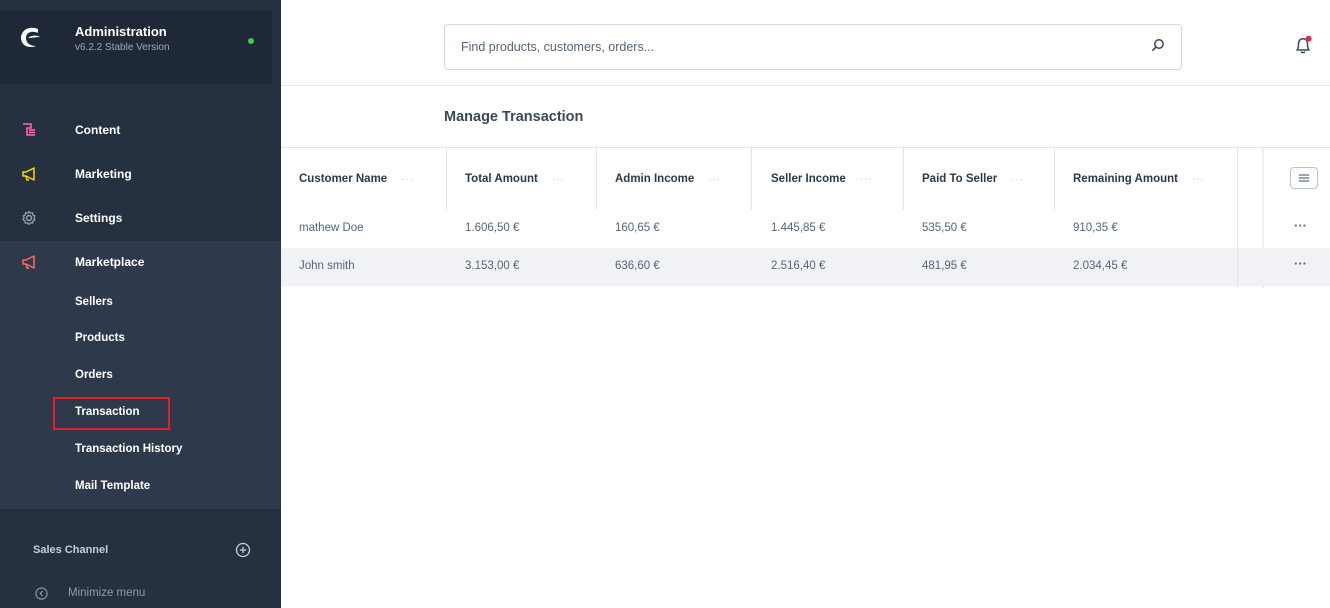 This screenshot has height=608, width=1330. Describe the element at coordinates (801, 47) in the screenshot. I see `search-input` at that location.